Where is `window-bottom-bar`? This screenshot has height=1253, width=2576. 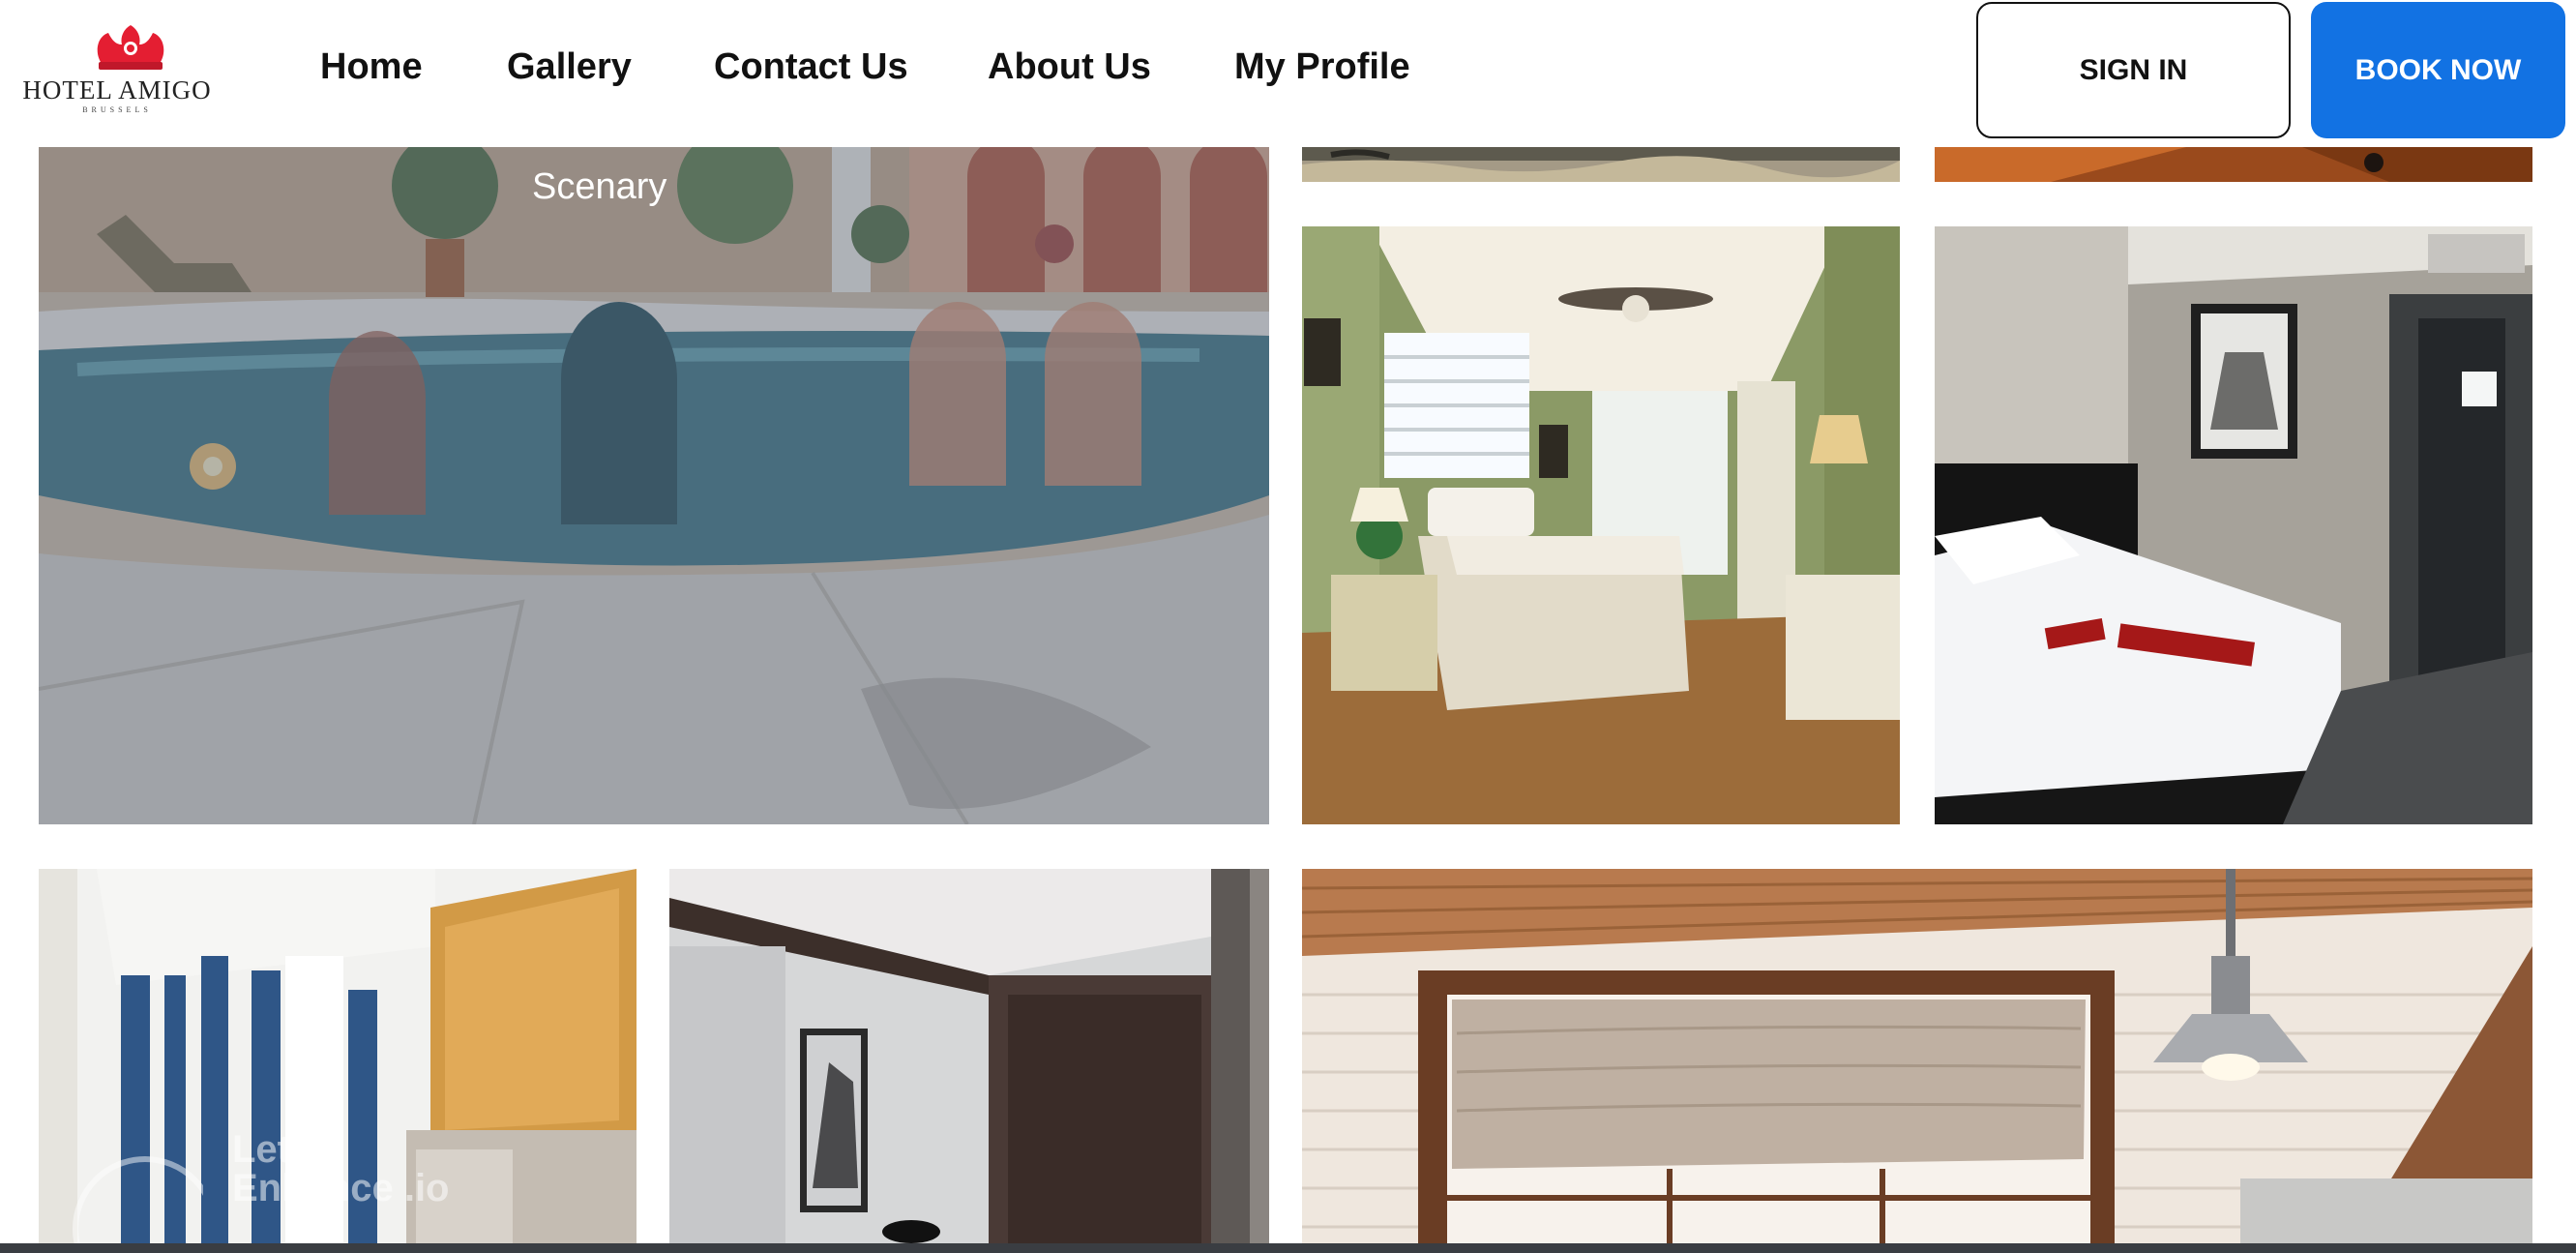 window-bottom-bar is located at coordinates (1288, 1248).